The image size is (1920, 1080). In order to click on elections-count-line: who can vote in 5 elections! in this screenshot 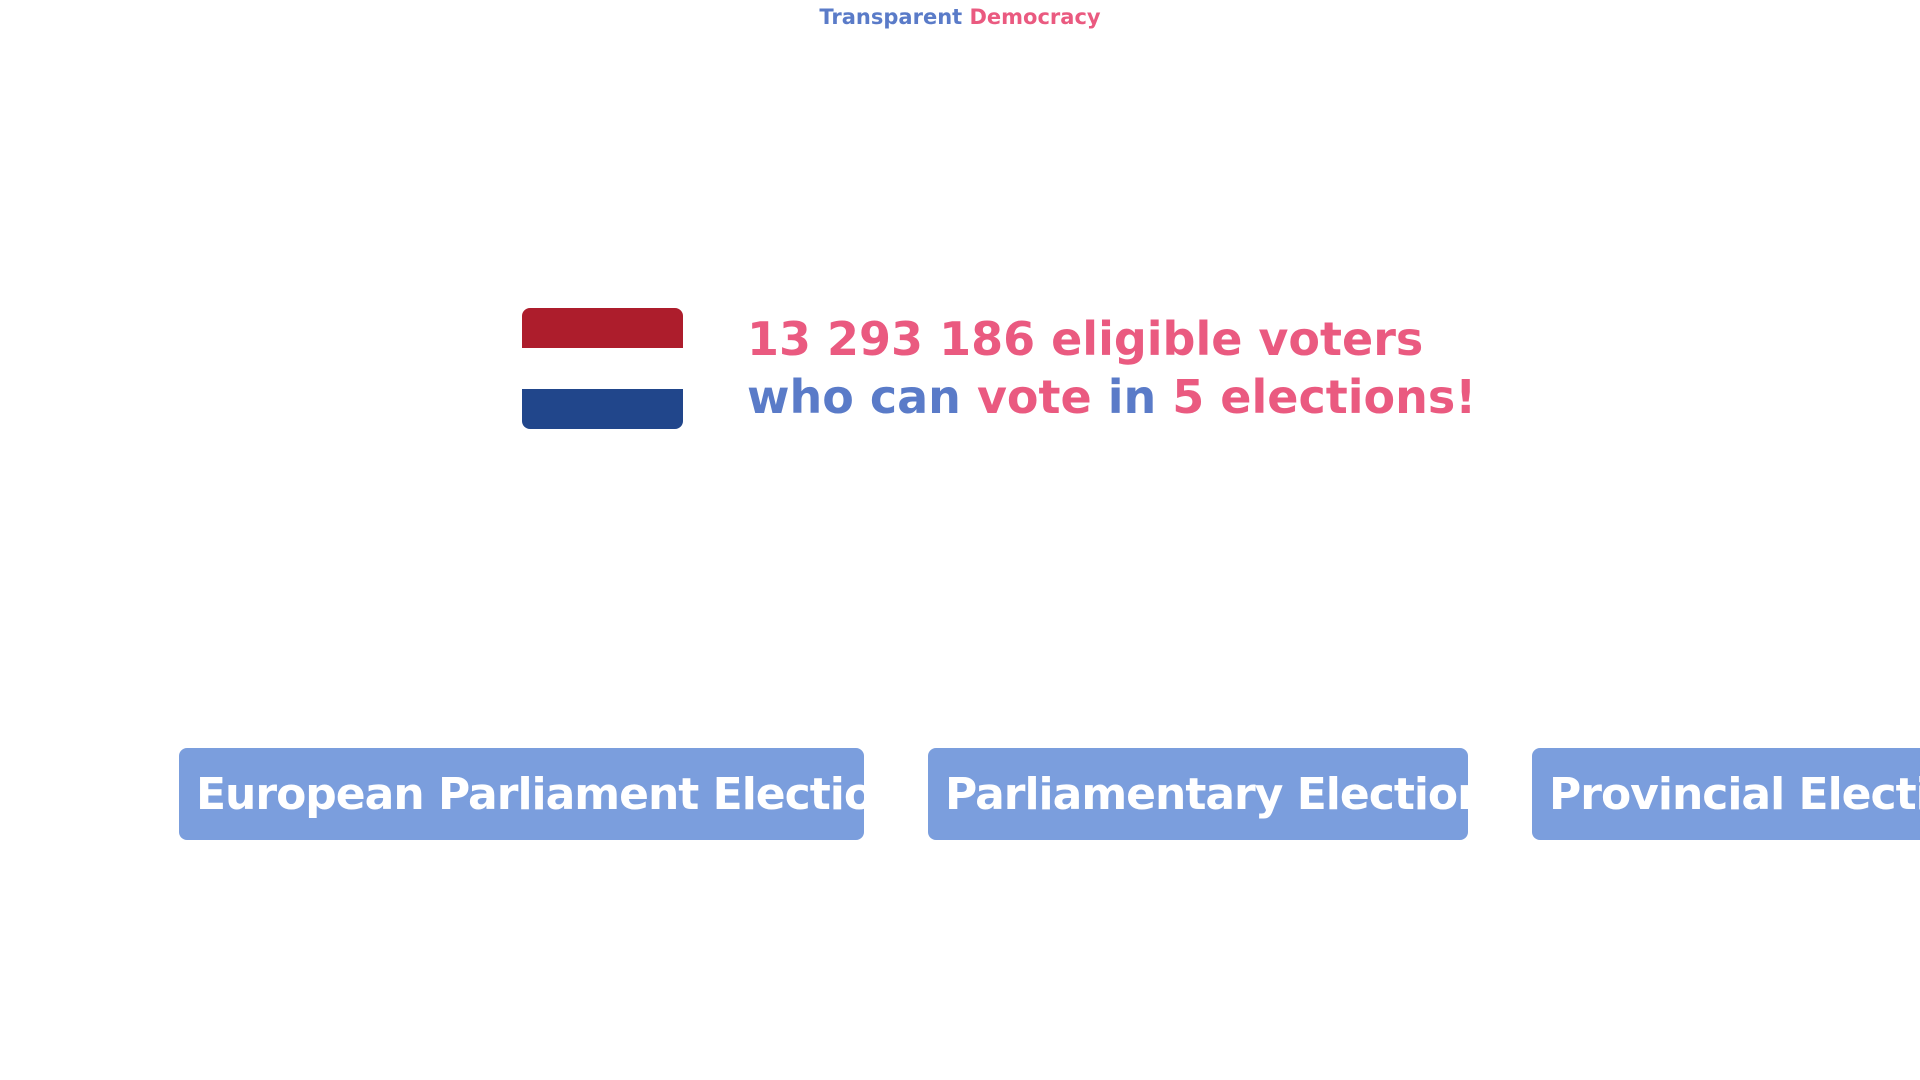, I will do `click(1111, 397)`.